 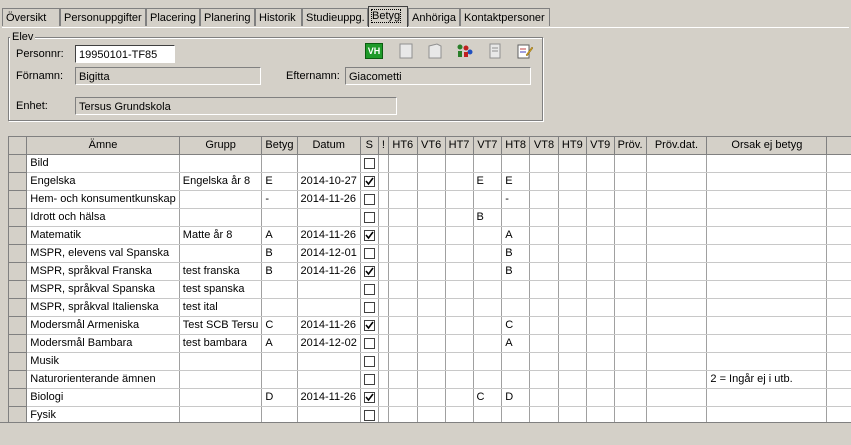 I want to click on cell-grupp: test bambara, so click(x=221, y=343).